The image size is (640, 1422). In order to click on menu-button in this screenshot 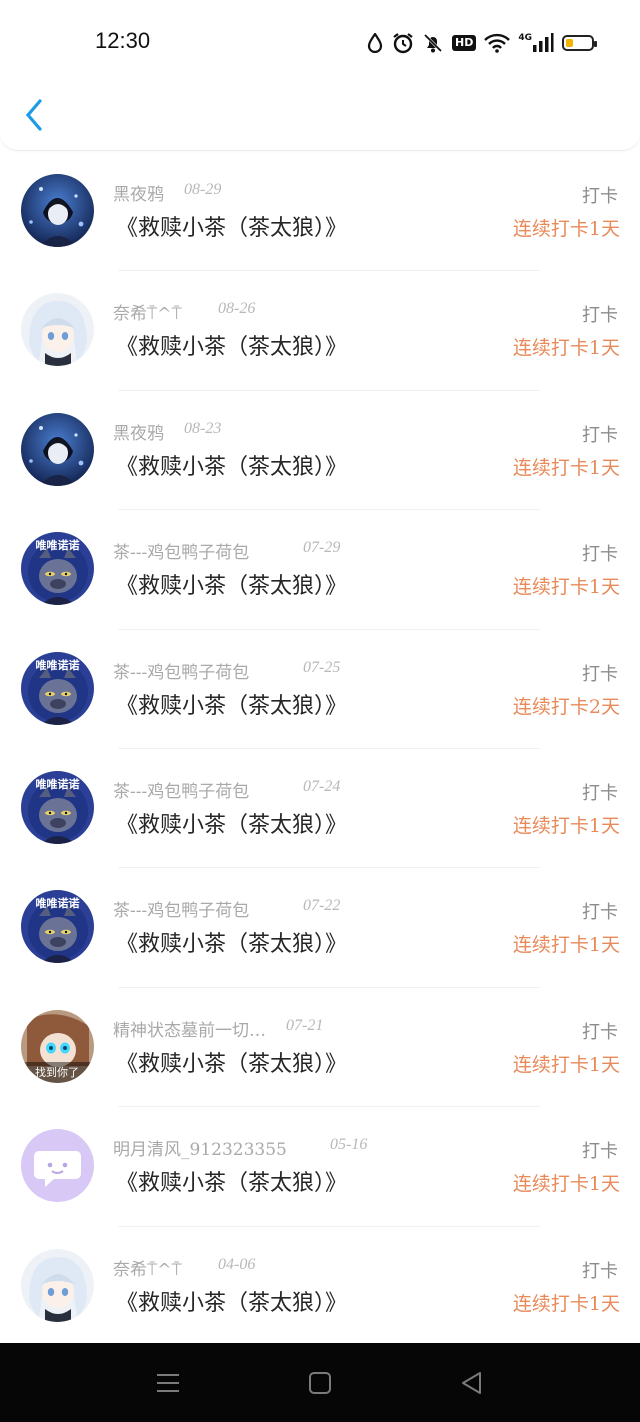, I will do `click(168, 1383)`.